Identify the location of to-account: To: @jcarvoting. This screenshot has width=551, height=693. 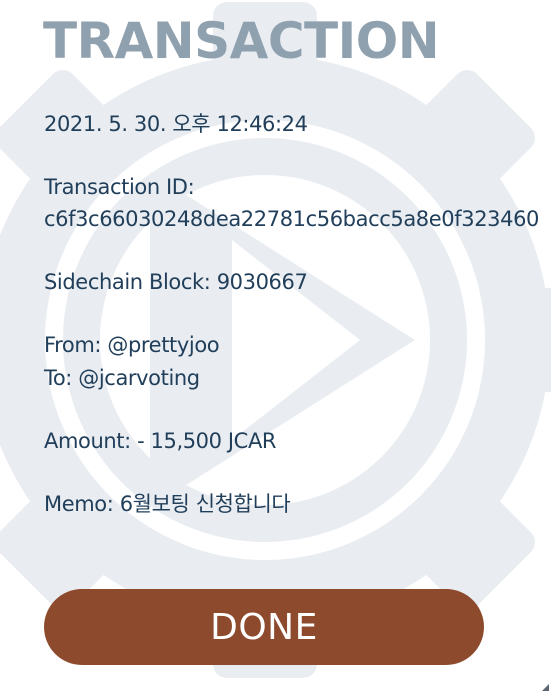
(122, 378).